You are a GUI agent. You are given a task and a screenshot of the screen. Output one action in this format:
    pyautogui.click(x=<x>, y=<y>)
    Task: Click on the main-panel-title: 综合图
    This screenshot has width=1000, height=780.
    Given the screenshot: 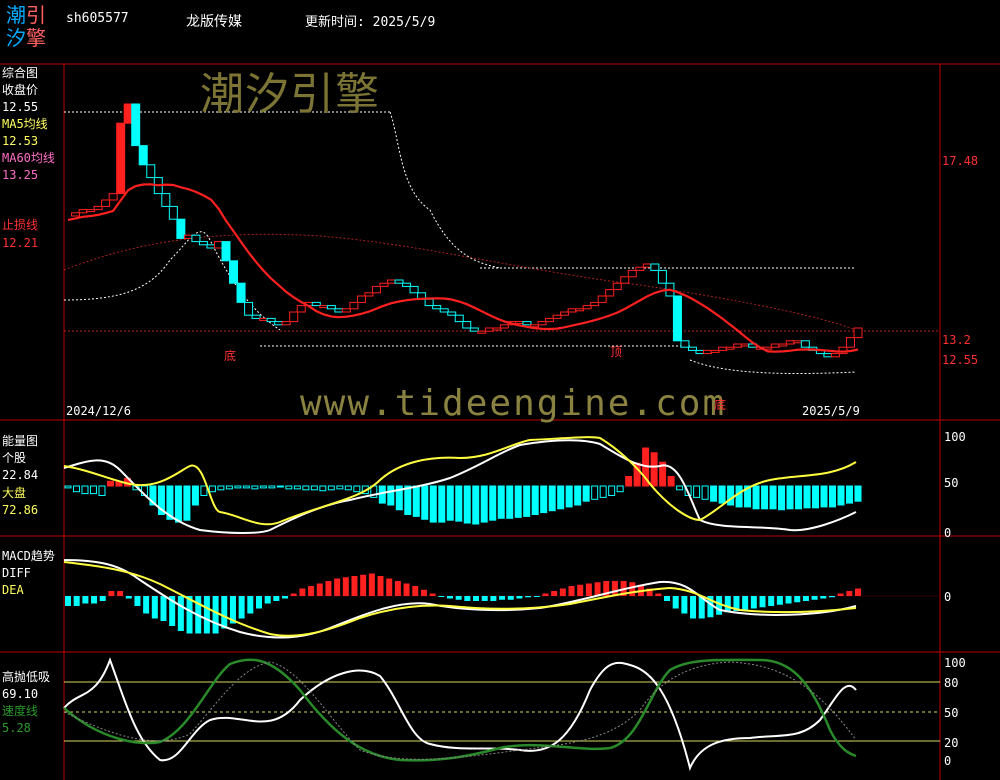 What is the action you would take?
    pyautogui.click(x=20, y=73)
    